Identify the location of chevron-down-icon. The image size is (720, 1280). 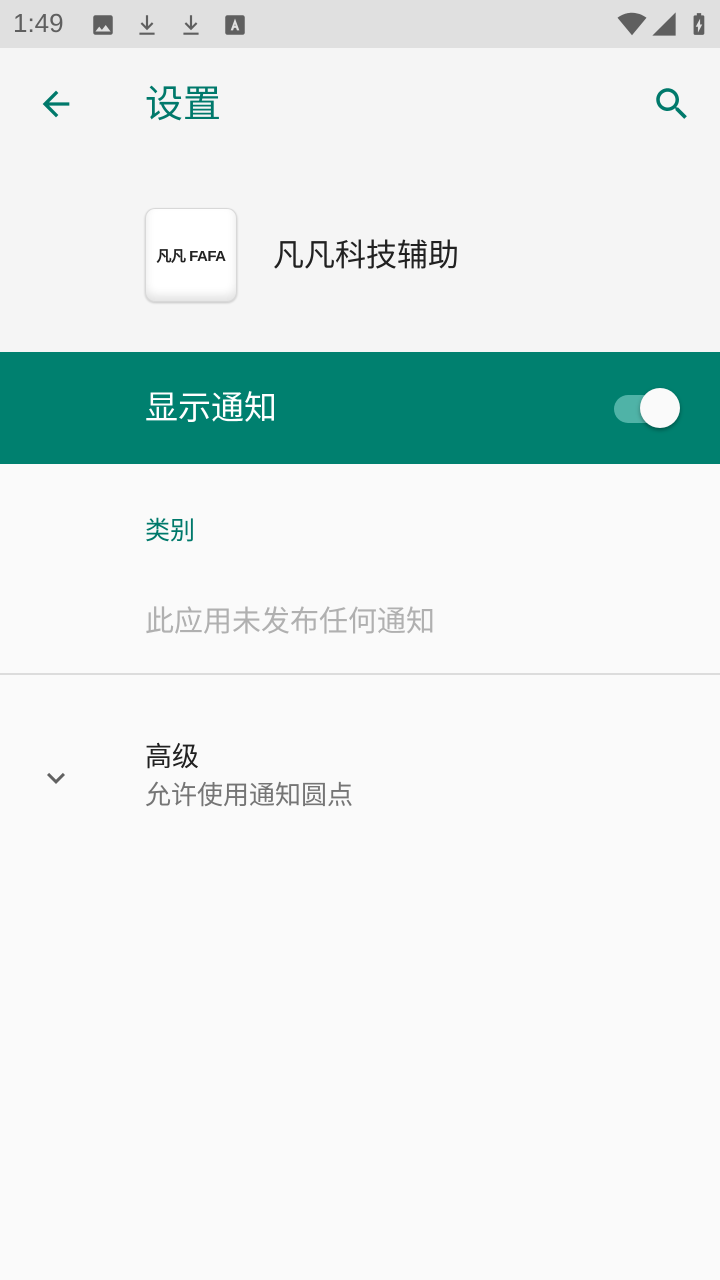
(56, 778).